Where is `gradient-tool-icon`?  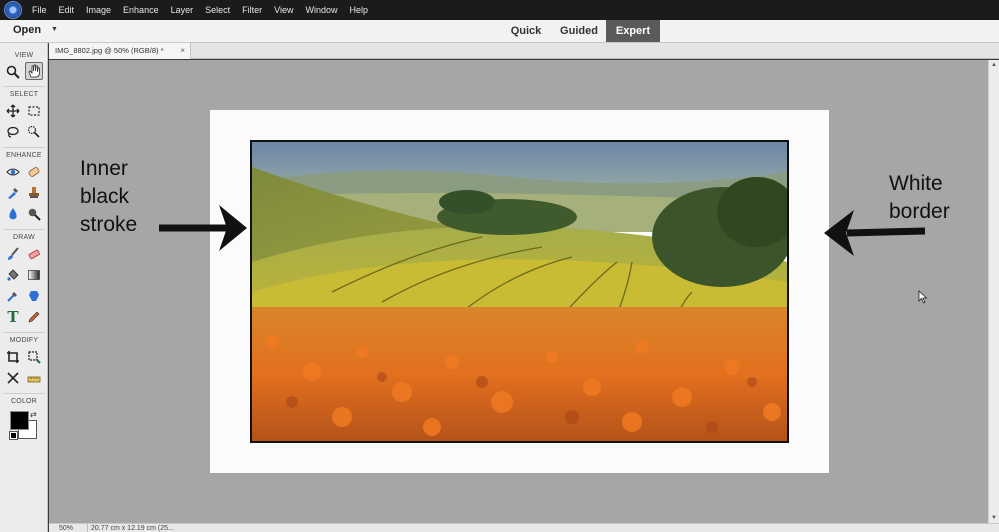
gradient-tool-icon is located at coordinates (34, 275).